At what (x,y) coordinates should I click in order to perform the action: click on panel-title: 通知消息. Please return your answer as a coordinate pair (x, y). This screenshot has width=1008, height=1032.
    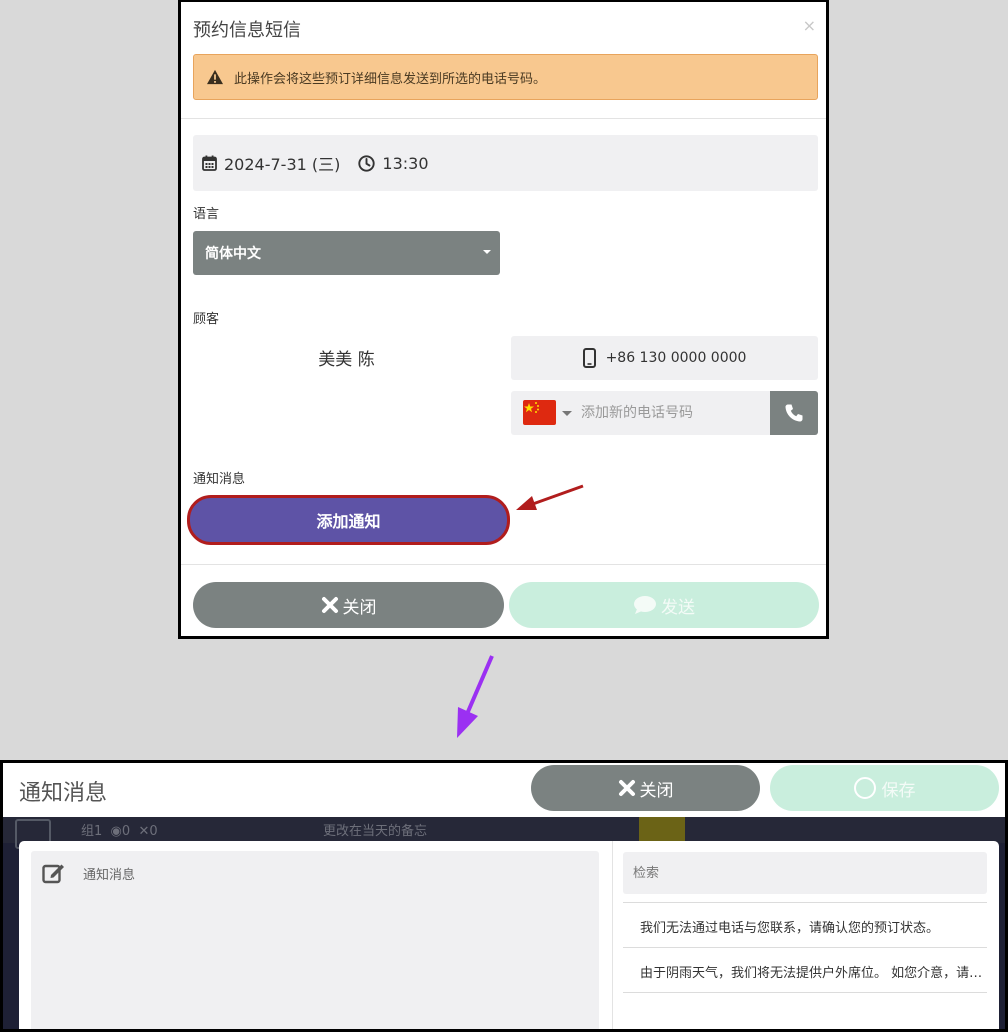
    Looking at the image, I should click on (63, 793).